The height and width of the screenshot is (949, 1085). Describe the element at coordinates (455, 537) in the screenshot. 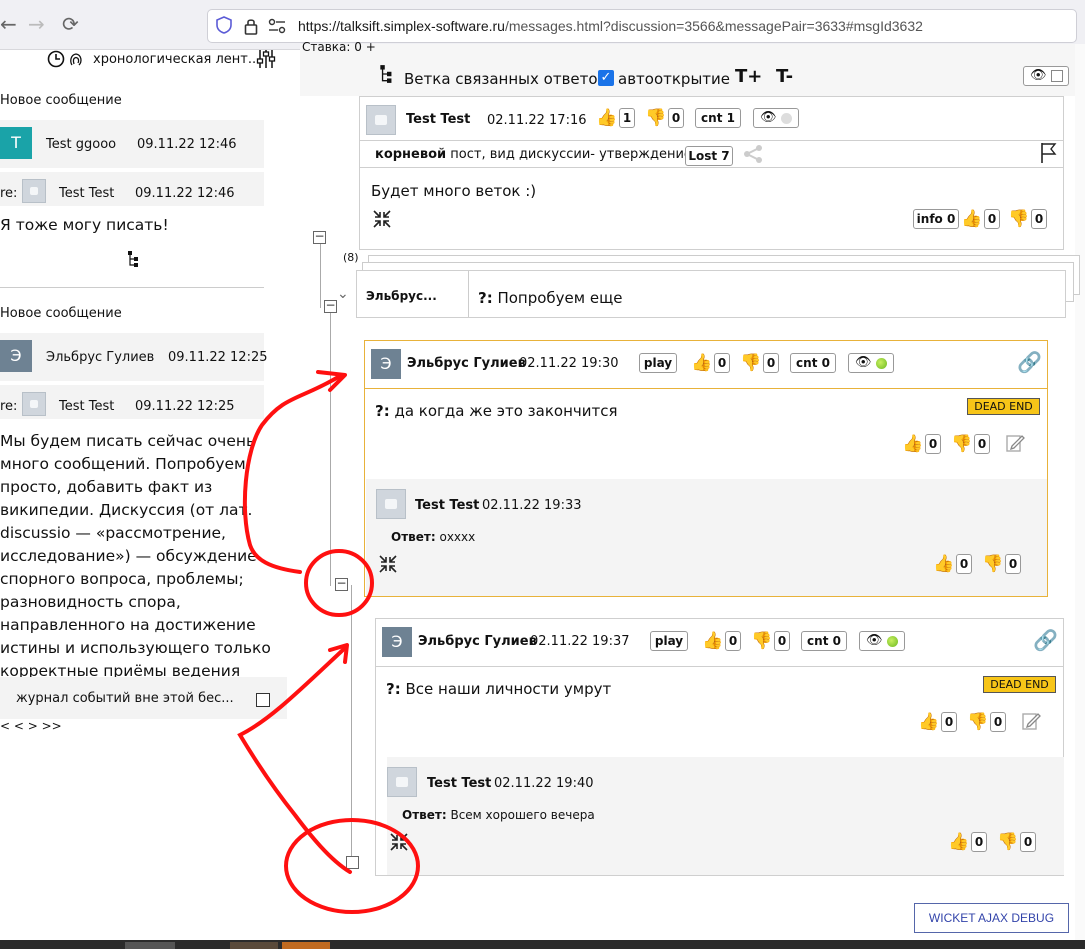

I see `answer-text: охххх` at that location.